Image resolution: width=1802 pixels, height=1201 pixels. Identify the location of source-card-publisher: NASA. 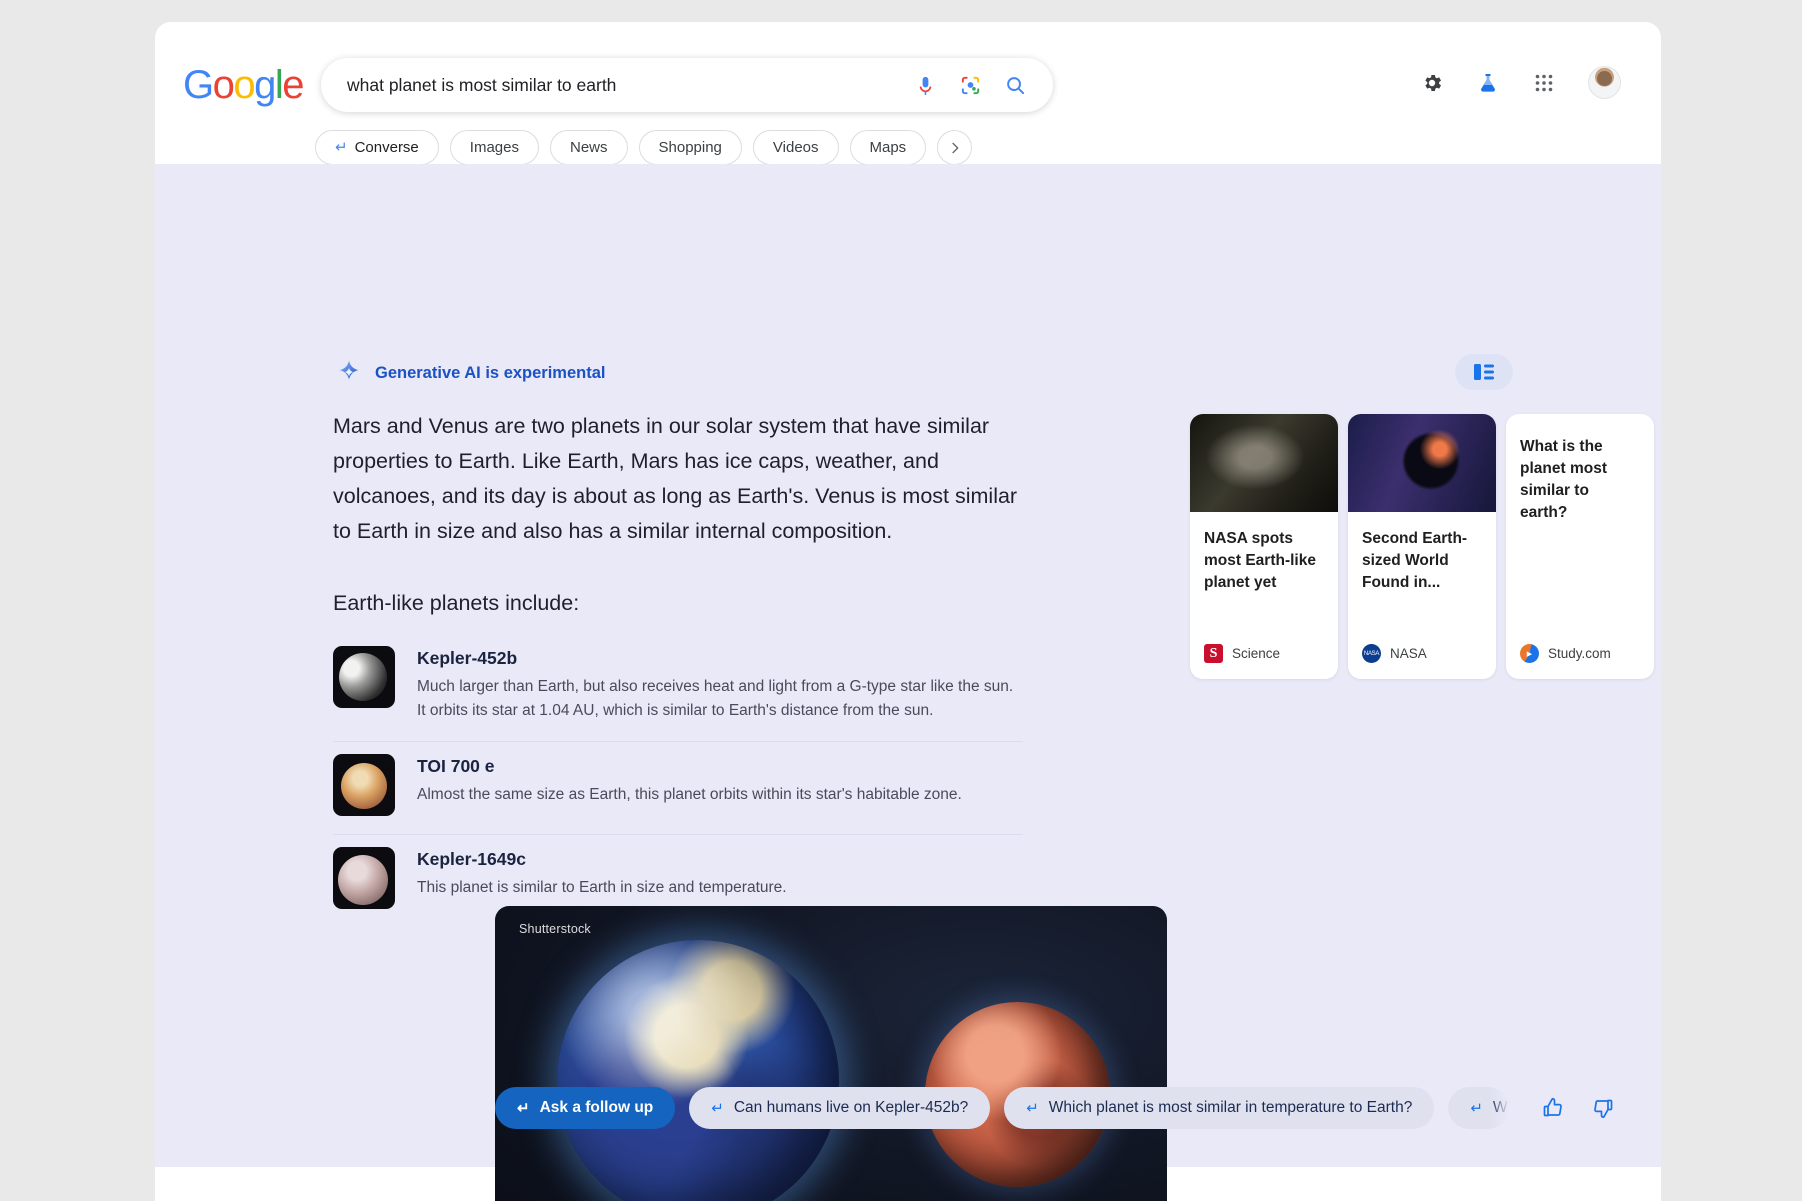
(1394, 653).